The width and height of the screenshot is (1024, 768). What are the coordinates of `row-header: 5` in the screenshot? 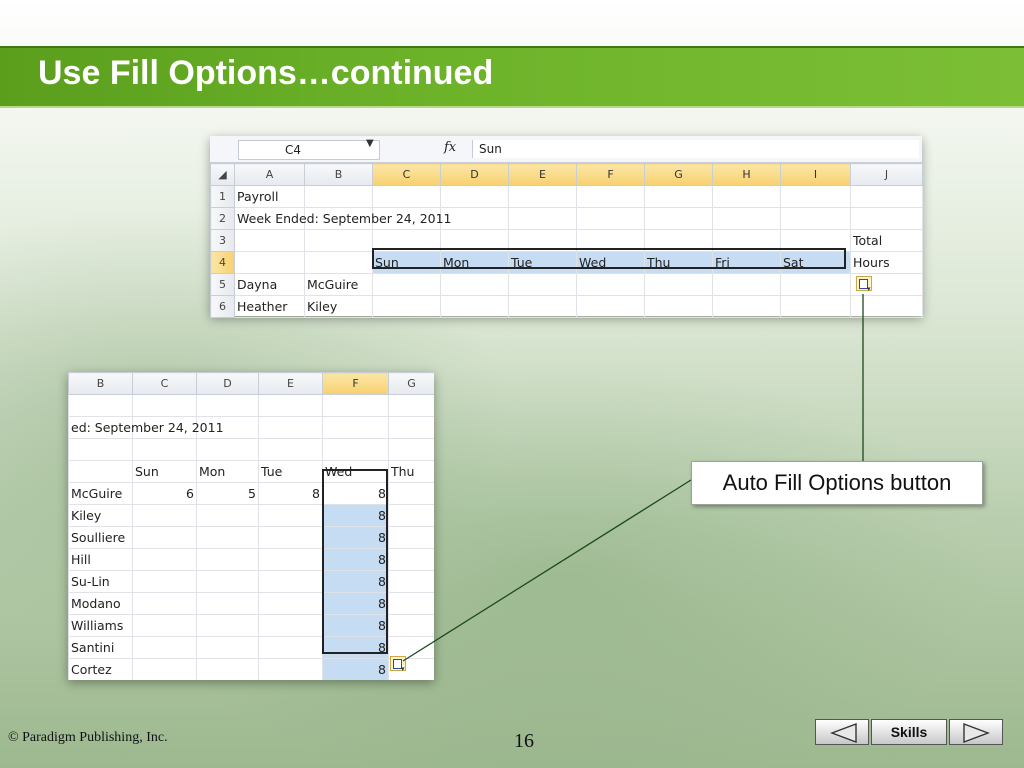 It's located at (222, 284).